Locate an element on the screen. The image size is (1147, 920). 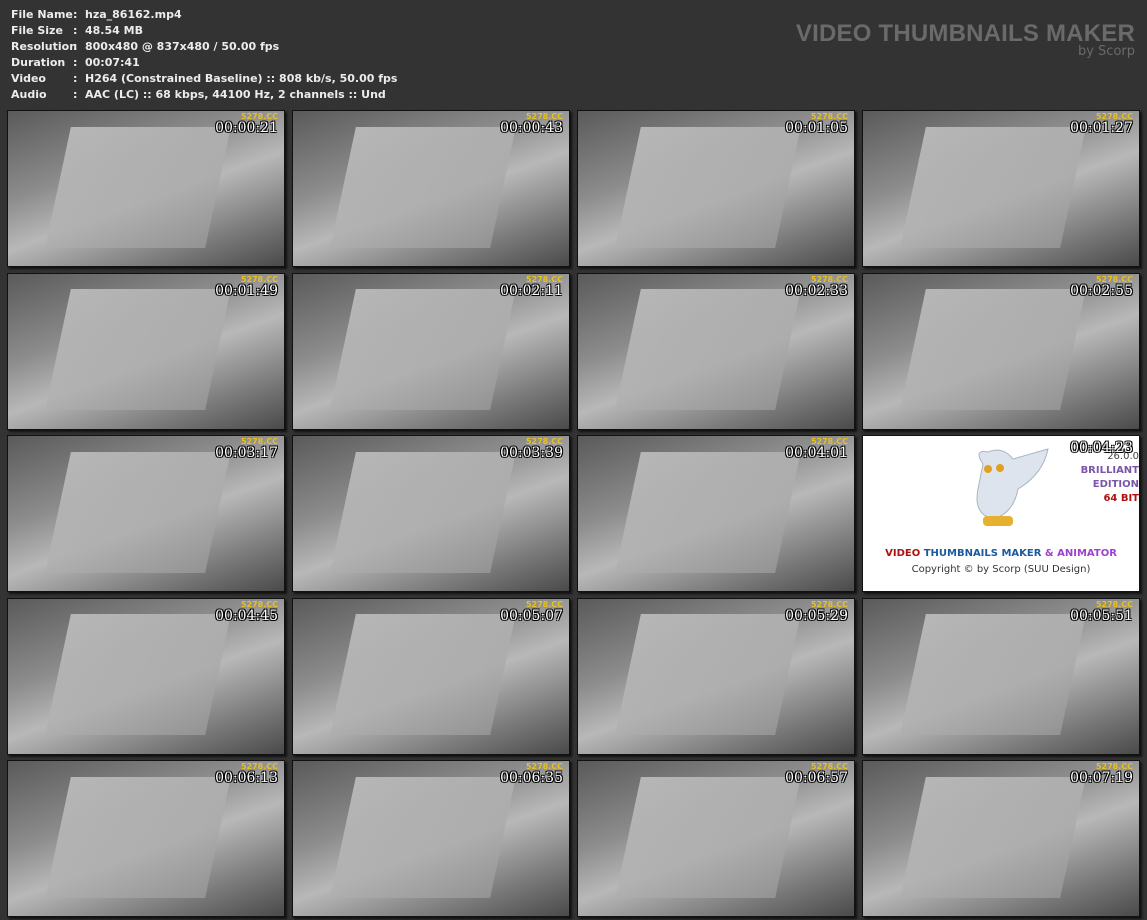
edition-line1: BRILLIANT is located at coordinates (1109, 470).